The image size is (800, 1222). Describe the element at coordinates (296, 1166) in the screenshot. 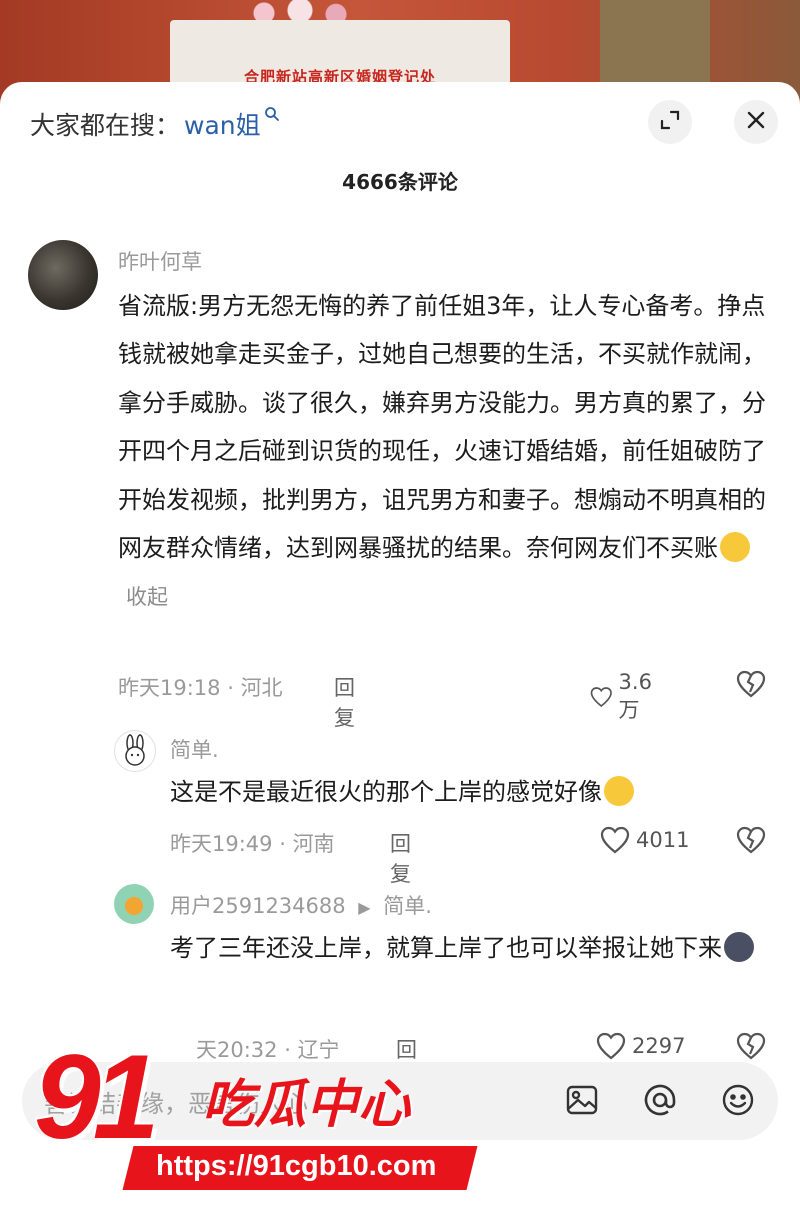

I see `watermark-url: https://91cgb10.com` at that location.